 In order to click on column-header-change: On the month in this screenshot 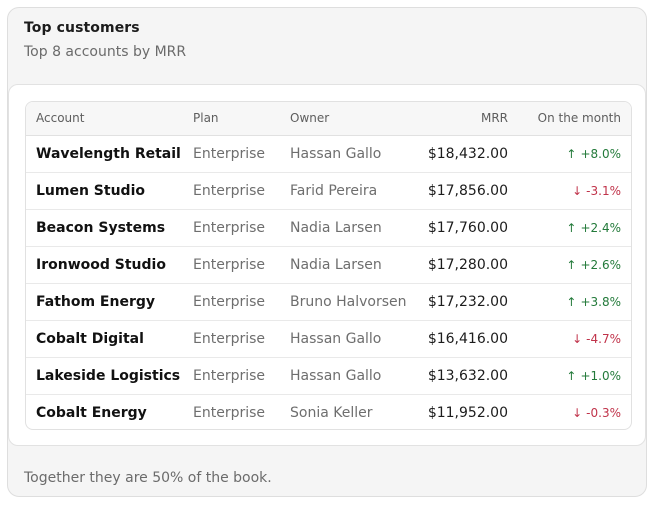, I will do `click(574, 119)`.